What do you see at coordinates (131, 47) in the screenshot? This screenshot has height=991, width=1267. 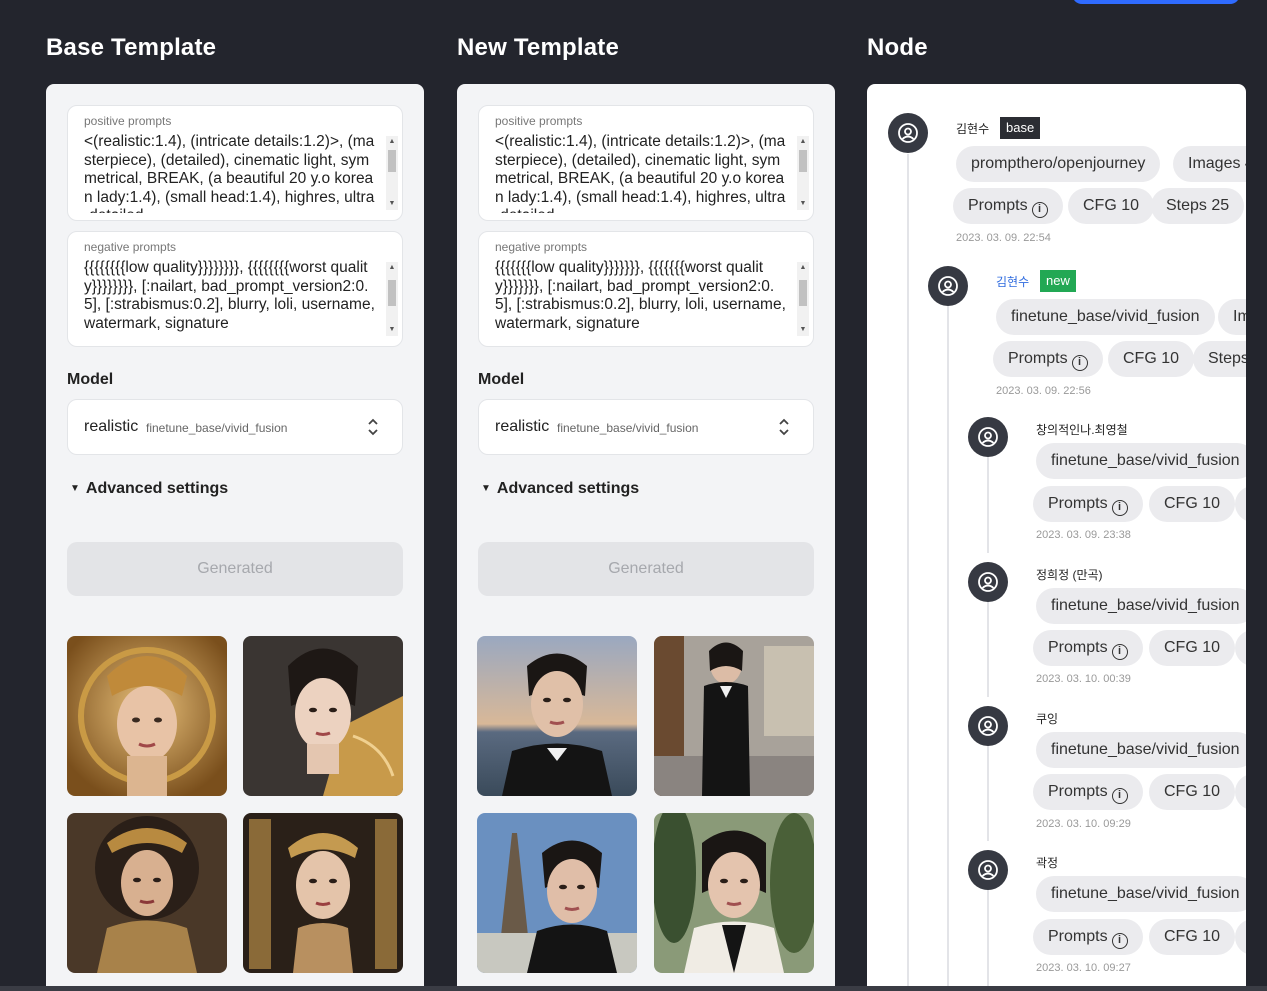 I see `base-template-title: Base Template` at bounding box center [131, 47].